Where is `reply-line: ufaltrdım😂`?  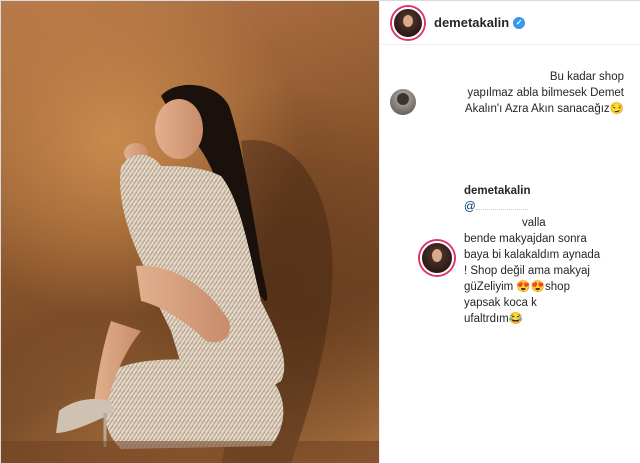 reply-line: ufaltrdım😂 is located at coordinates (494, 319).